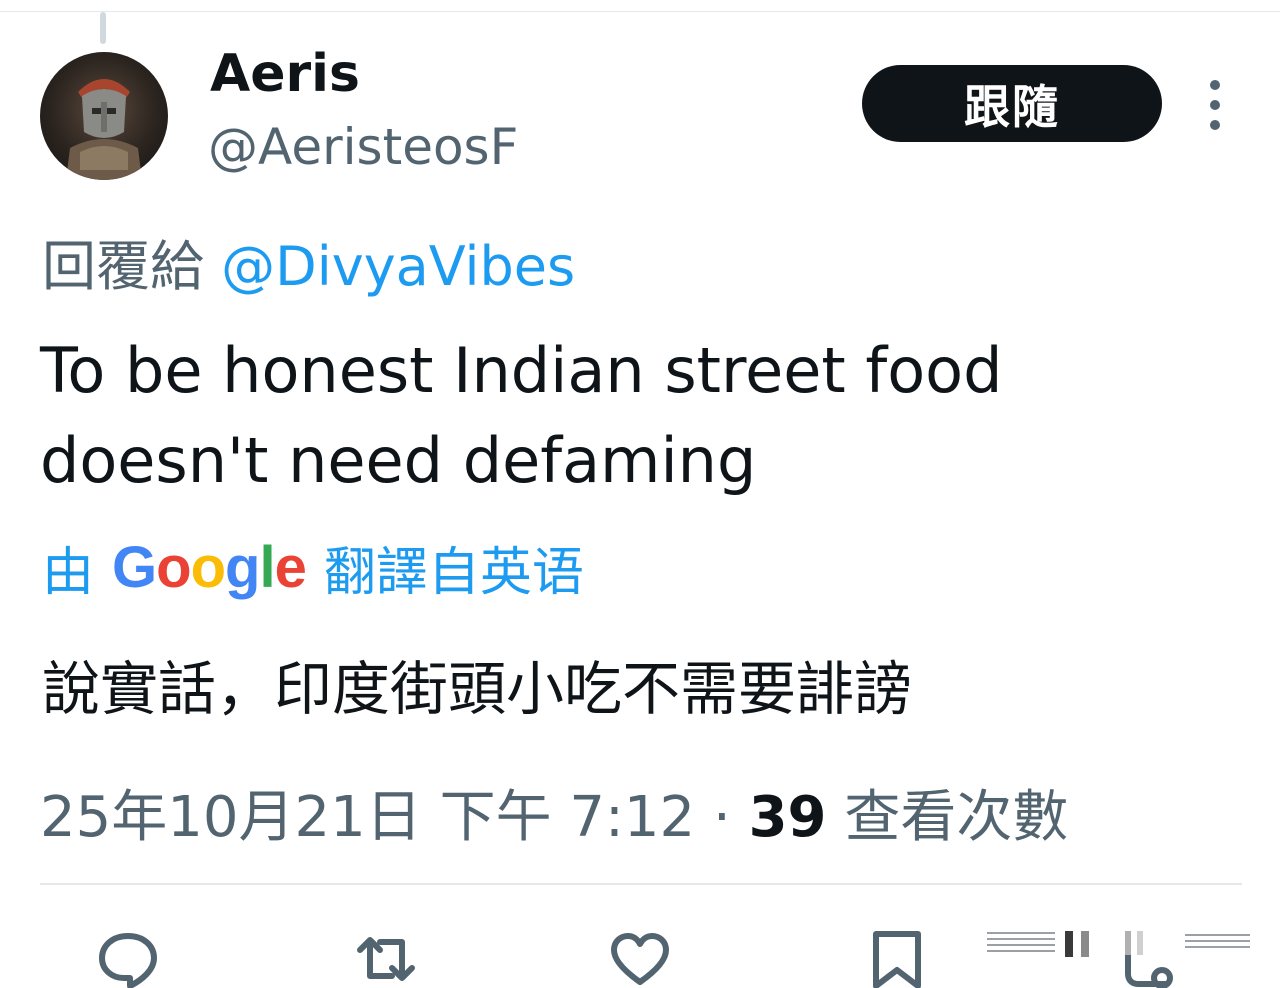 This screenshot has width=1280, height=988. Describe the element at coordinates (285, 74) in the screenshot. I see `author-display-name: Aeris` at that location.